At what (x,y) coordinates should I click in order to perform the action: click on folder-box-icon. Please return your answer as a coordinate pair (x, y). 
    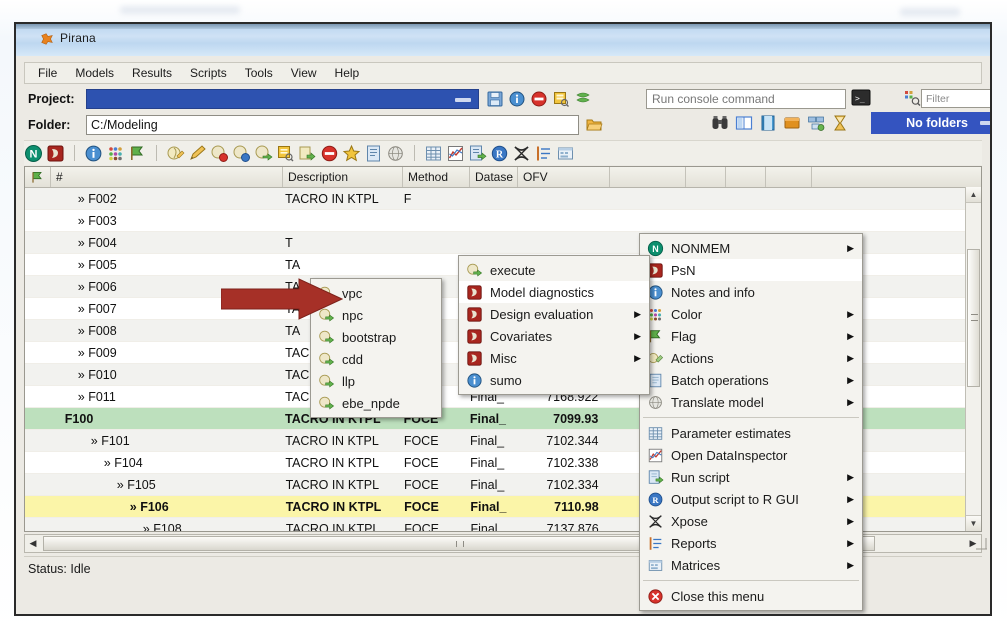
    Looking at the image, I should click on (792, 123).